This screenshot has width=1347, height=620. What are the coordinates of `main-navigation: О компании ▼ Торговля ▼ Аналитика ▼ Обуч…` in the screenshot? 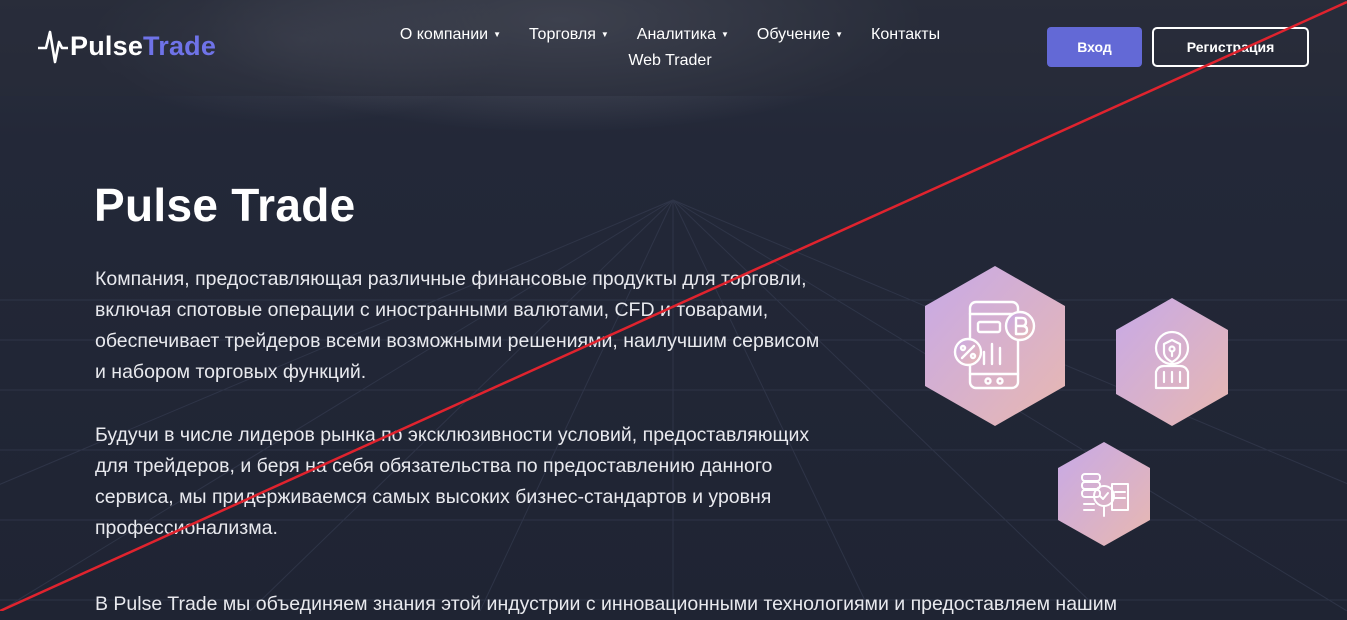 It's located at (670, 48).